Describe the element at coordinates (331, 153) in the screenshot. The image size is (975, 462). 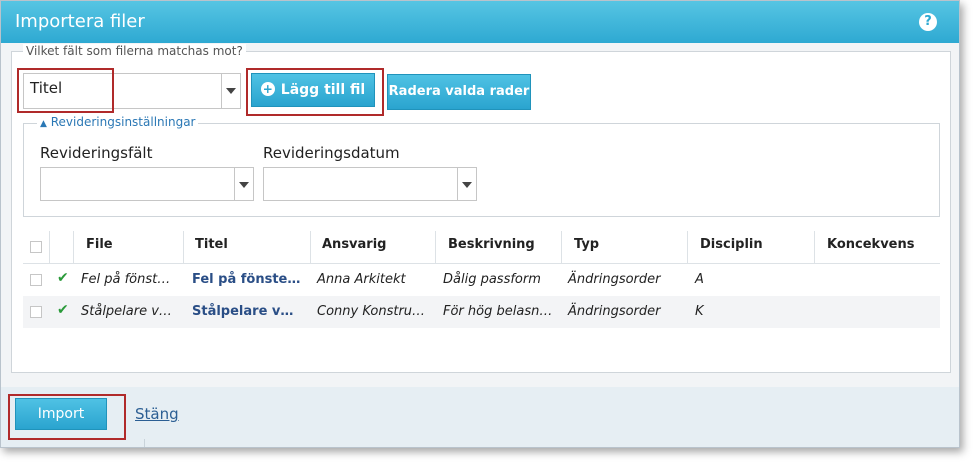
I see `revision-date-label: Revideringsdatum` at that location.